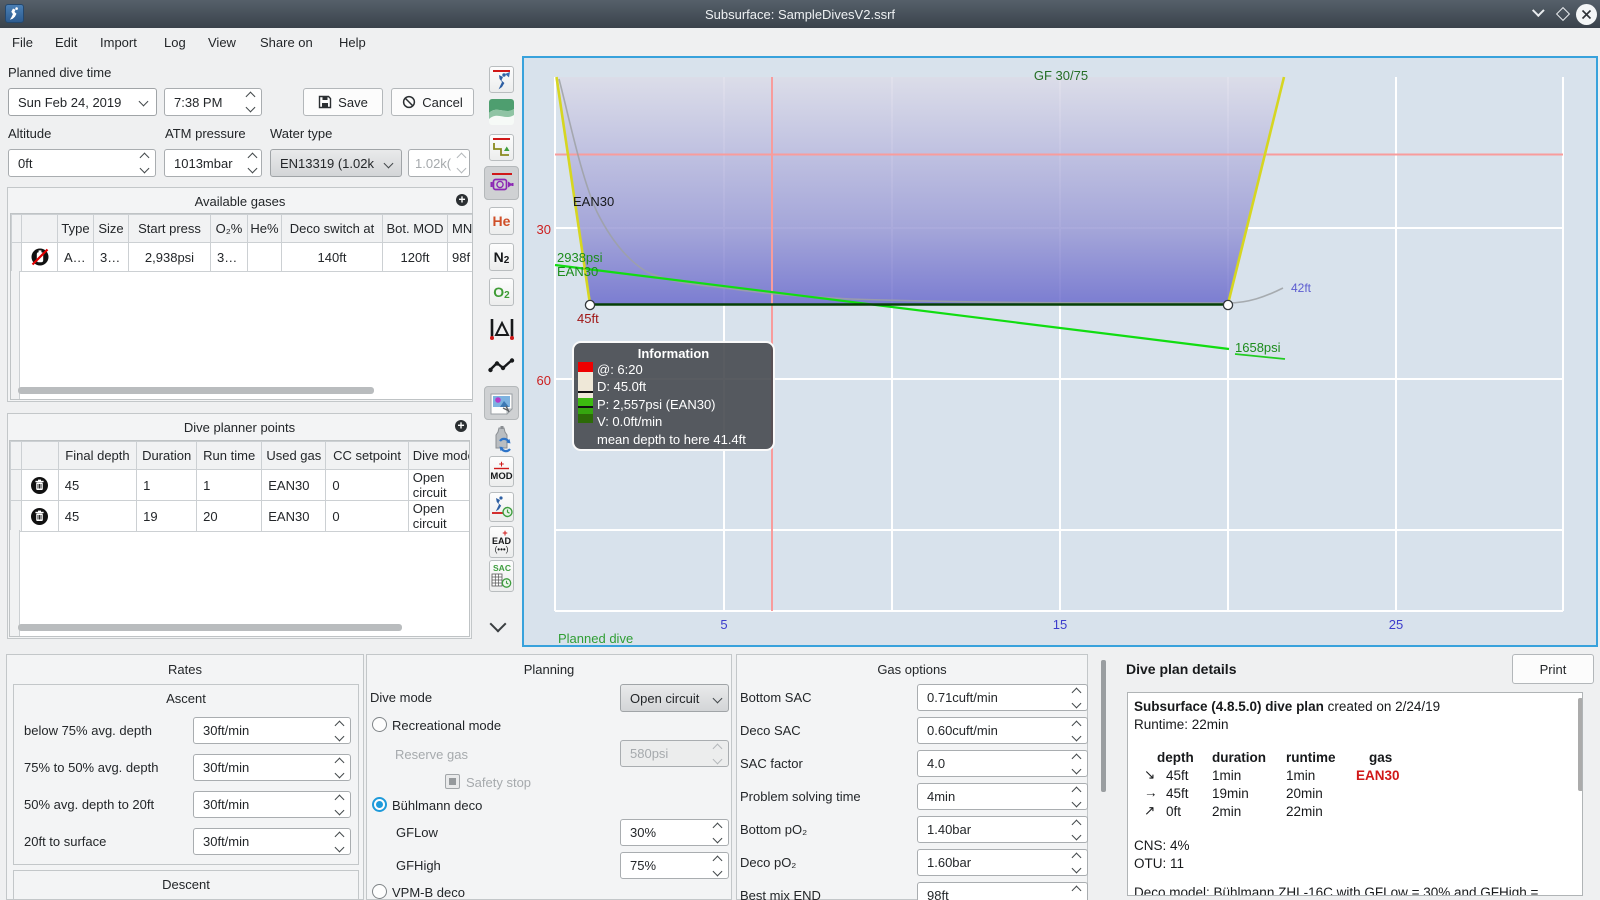  I want to click on svg-text: 2938psi, so click(580, 257).